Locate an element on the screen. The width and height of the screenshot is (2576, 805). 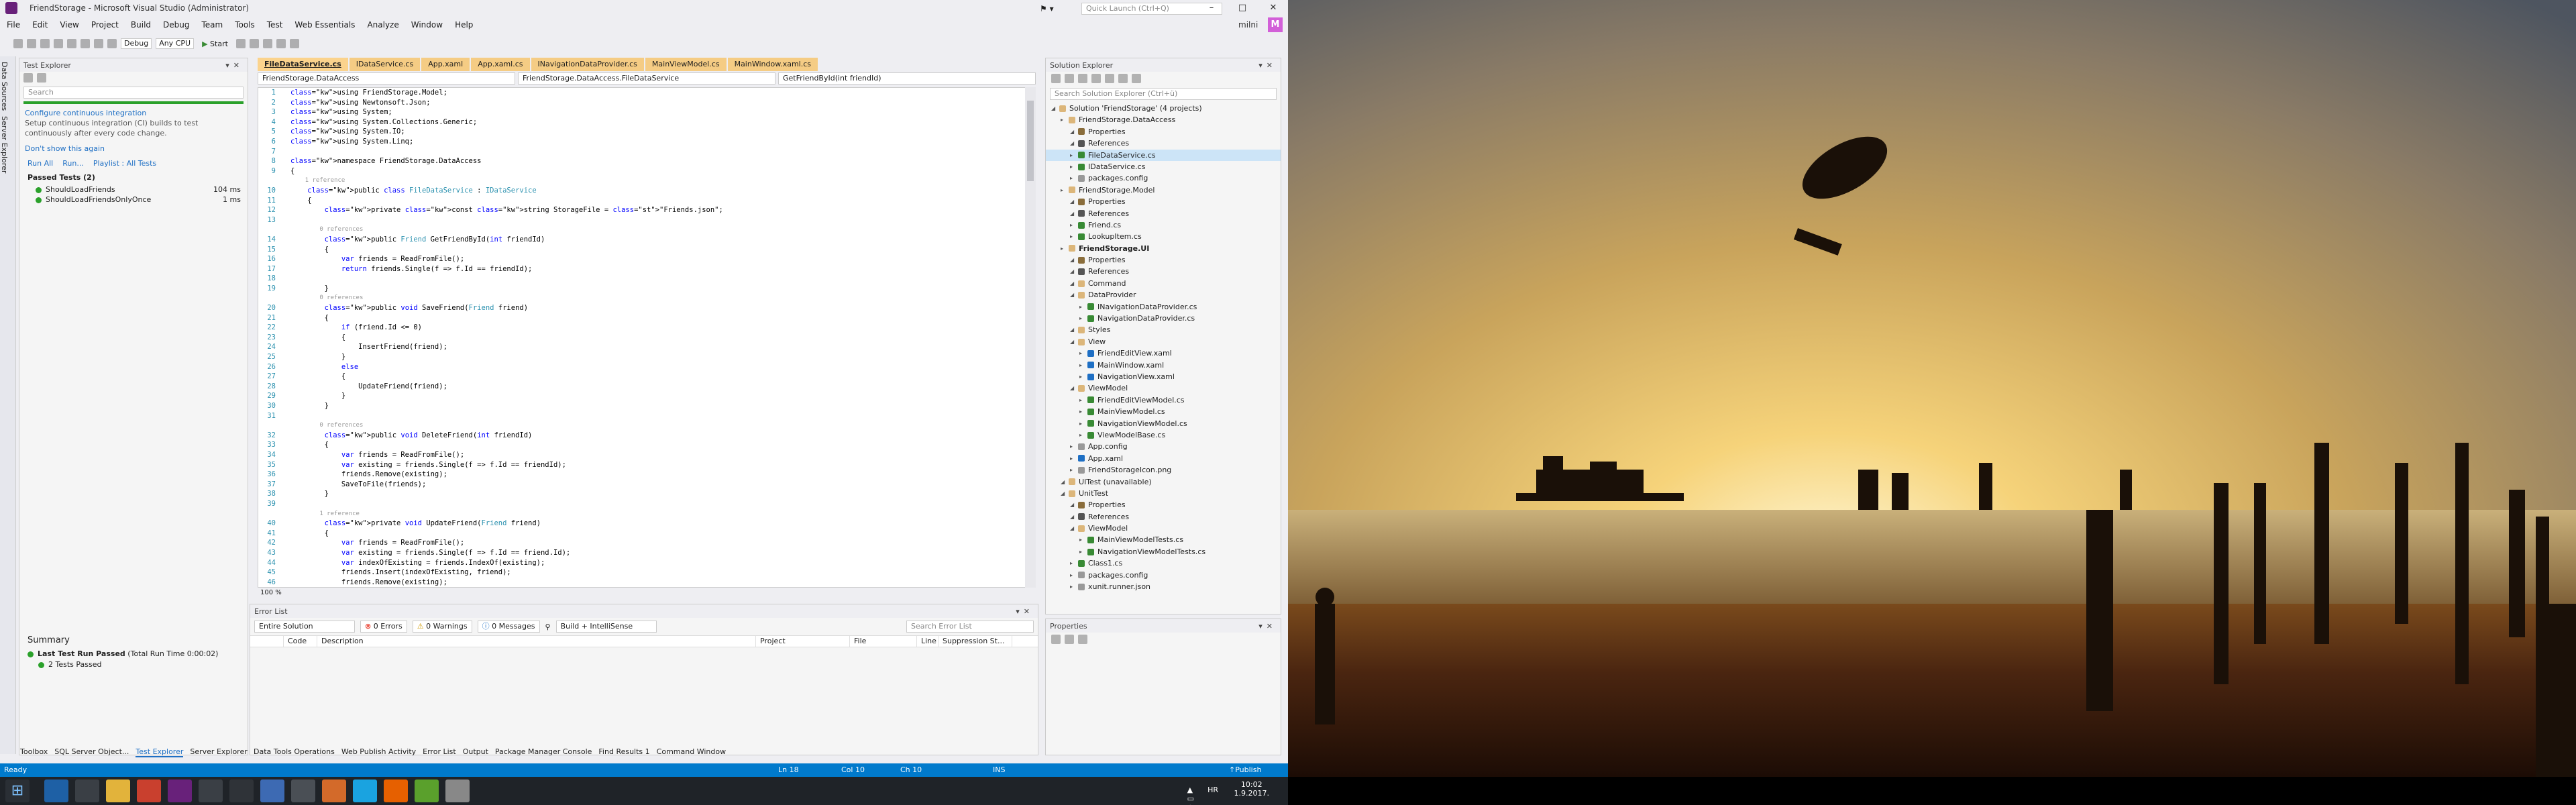
menu-item-help: Help is located at coordinates (464, 27).